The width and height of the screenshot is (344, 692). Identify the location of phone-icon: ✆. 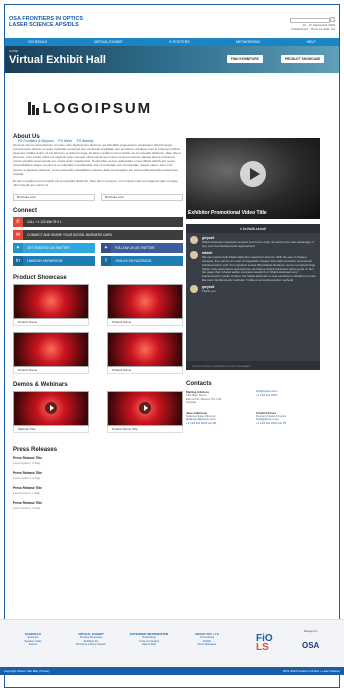
(18, 221).